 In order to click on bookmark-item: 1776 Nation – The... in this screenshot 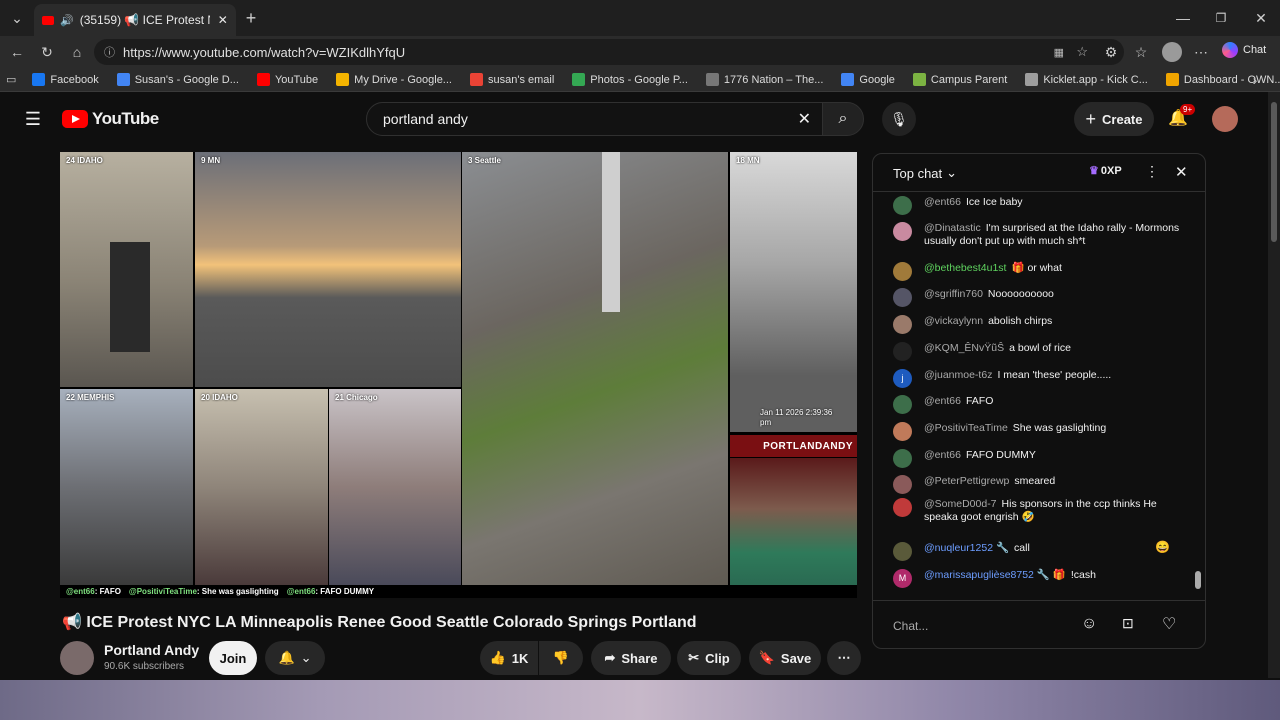, I will do `click(764, 79)`.